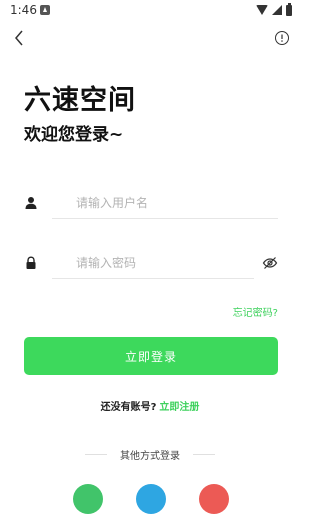 The image size is (320, 514). I want to click on other-login-divider: 其他方式登录, so click(150, 454).